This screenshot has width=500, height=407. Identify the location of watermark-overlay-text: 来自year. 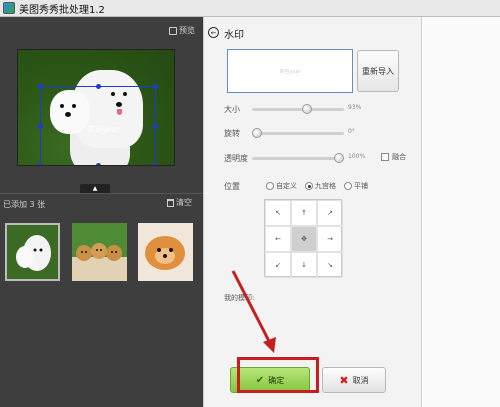
(103, 129).